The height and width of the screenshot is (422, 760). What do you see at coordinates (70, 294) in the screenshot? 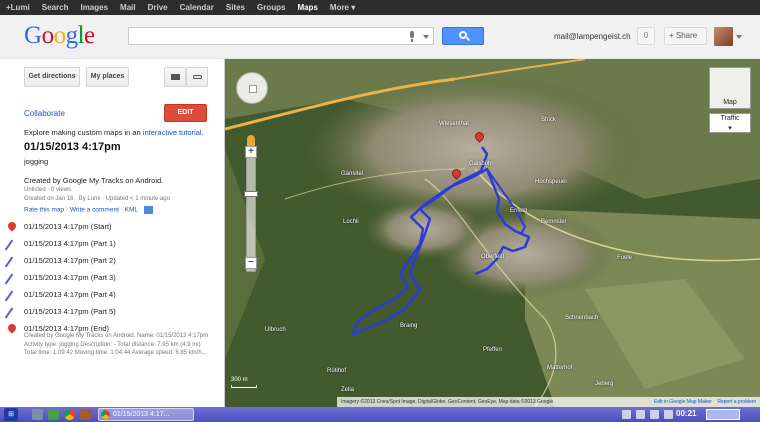
I see `track-label: 01/15/2013 4:17pm (Part 4)` at bounding box center [70, 294].